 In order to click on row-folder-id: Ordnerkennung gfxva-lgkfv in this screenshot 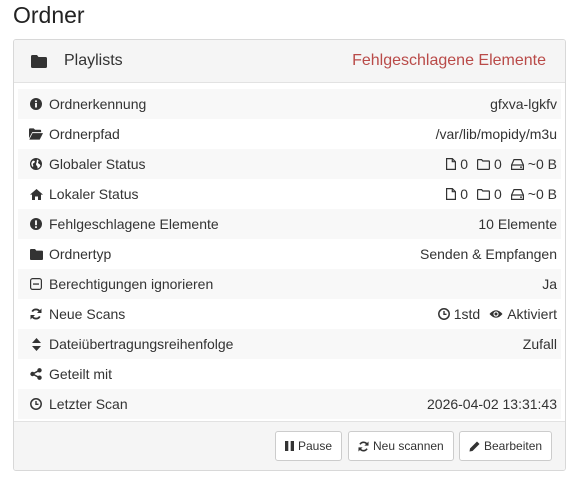, I will do `click(289, 104)`.